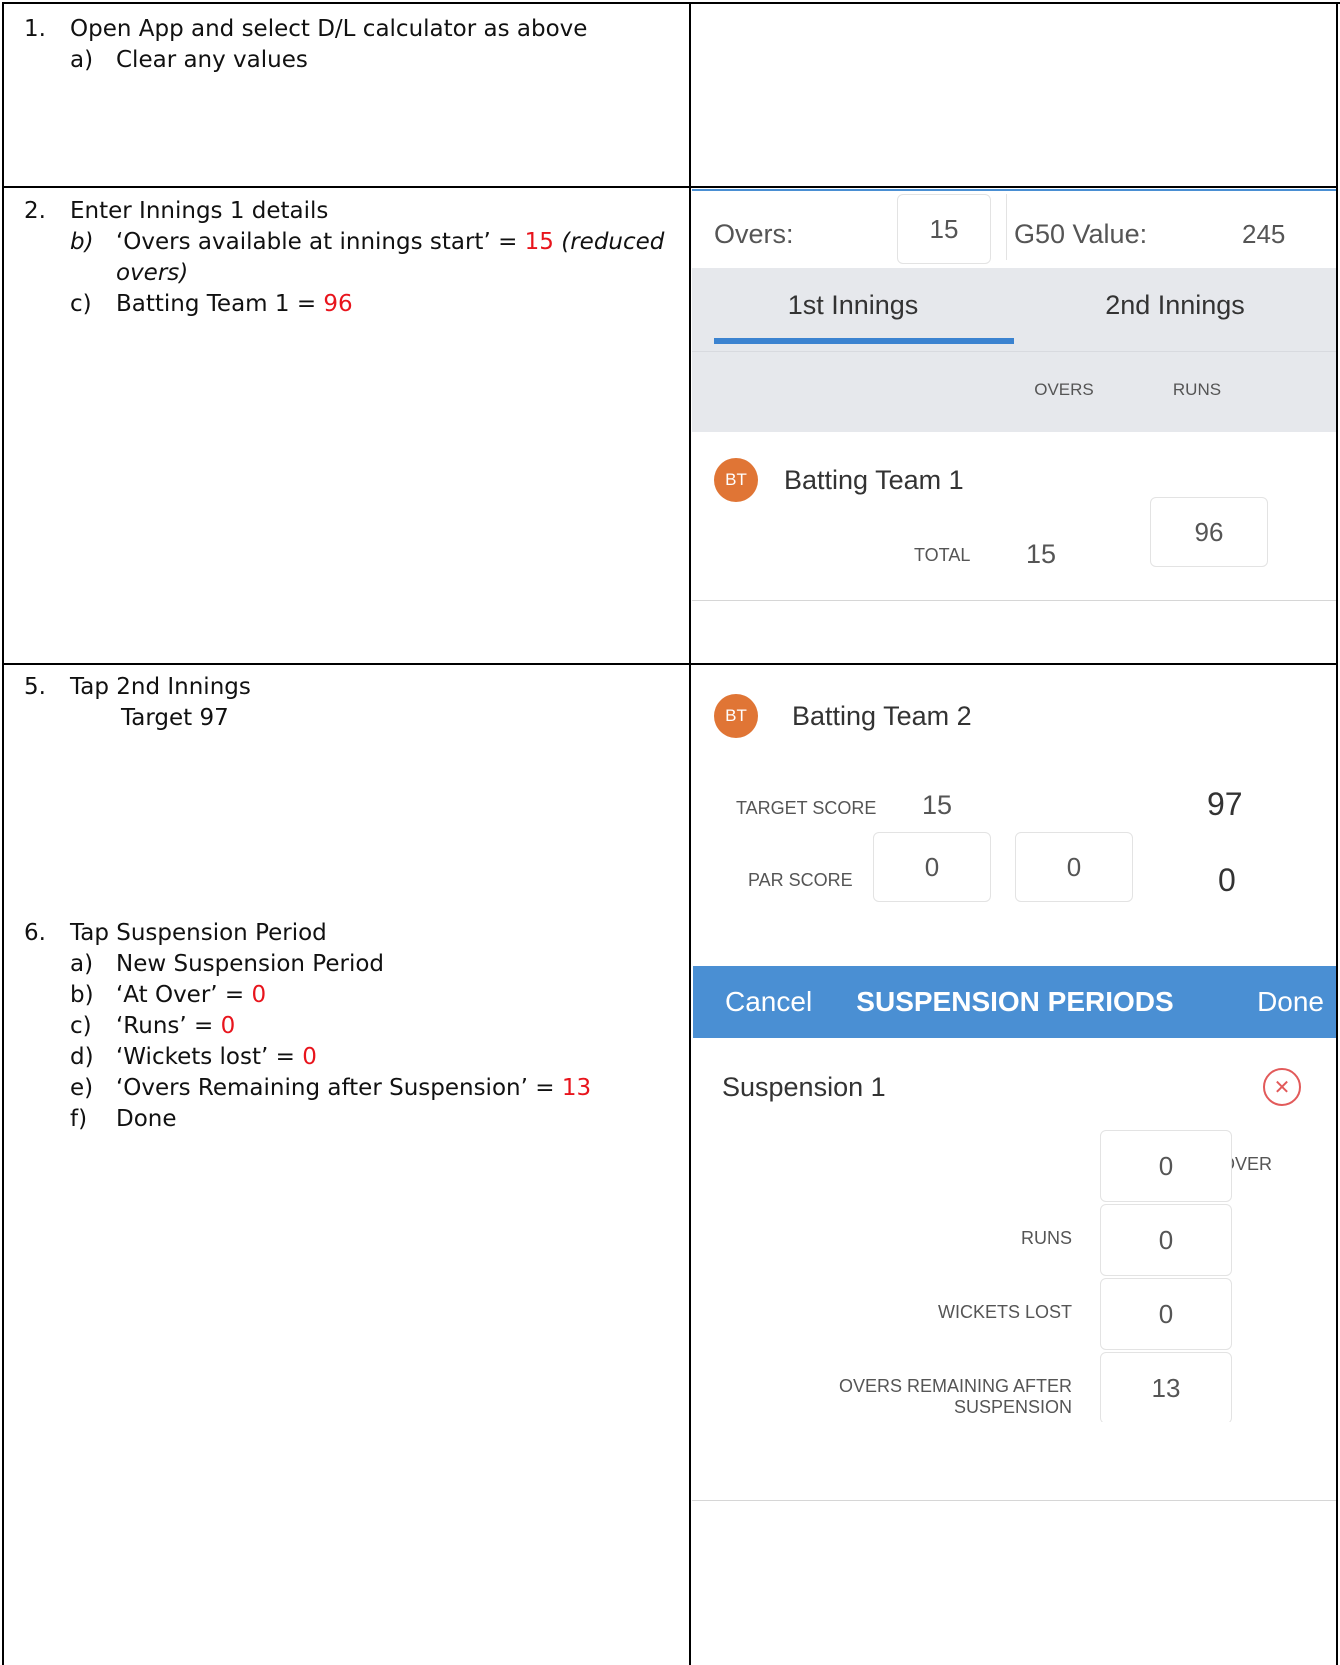 Image resolution: width=1340 pixels, height=1665 pixels. Describe the element at coordinates (690, 833) in the screenshot. I see `table-column-divider` at that location.